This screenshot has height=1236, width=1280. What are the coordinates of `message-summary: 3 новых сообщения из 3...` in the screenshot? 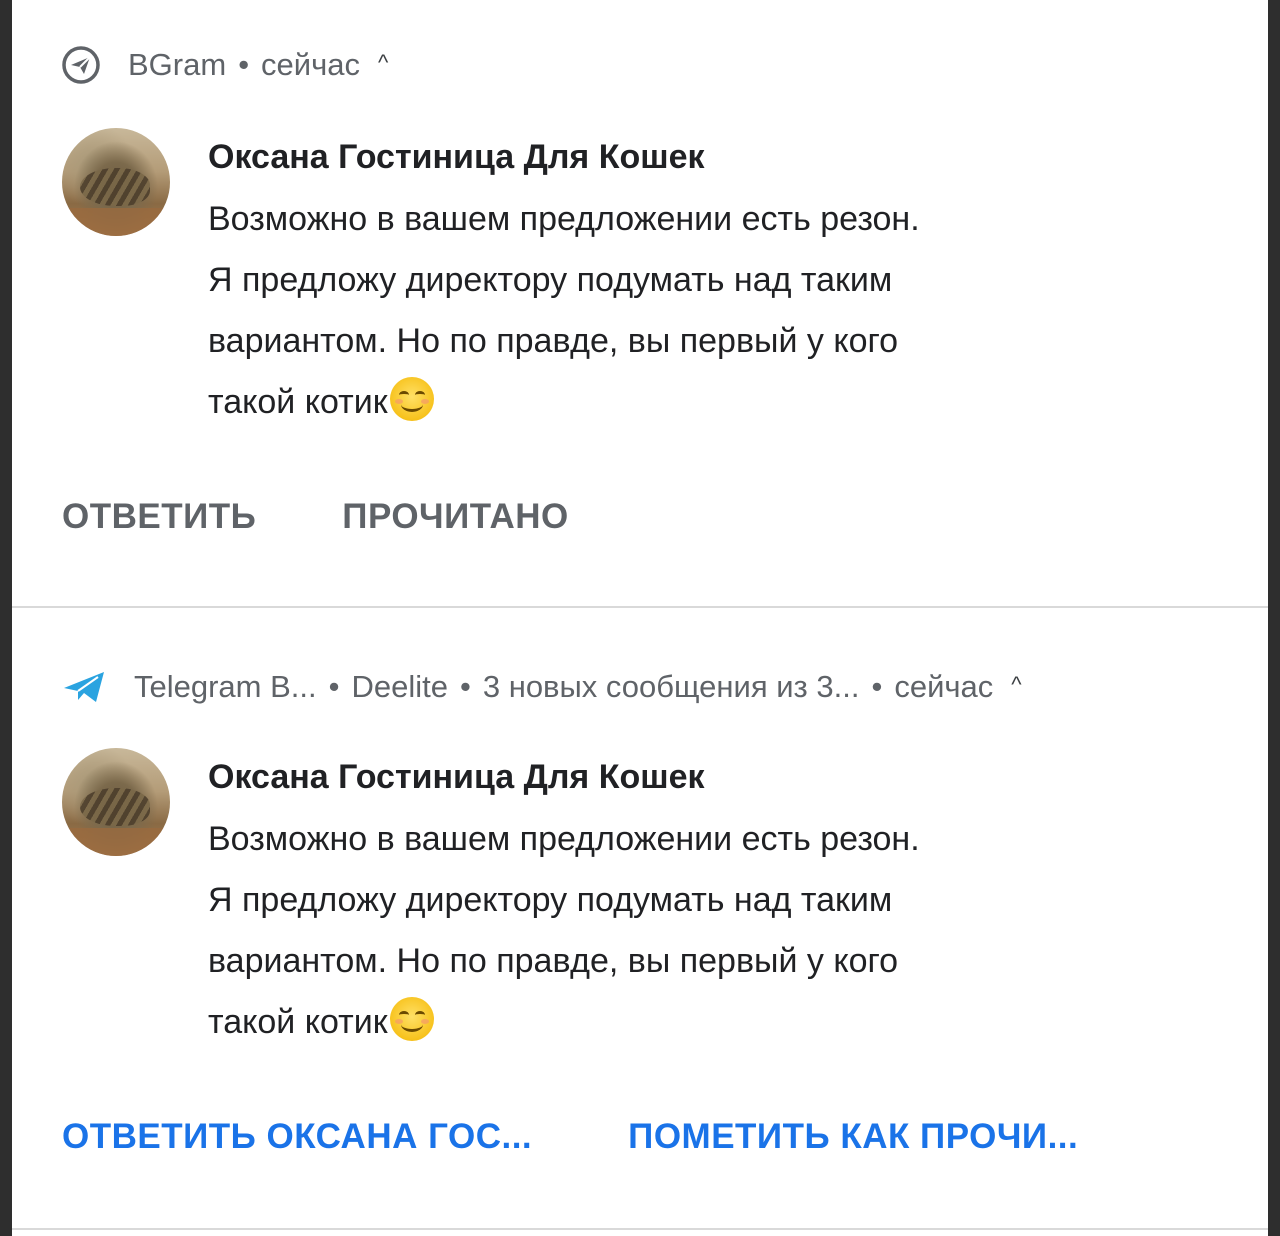 It's located at (671, 686).